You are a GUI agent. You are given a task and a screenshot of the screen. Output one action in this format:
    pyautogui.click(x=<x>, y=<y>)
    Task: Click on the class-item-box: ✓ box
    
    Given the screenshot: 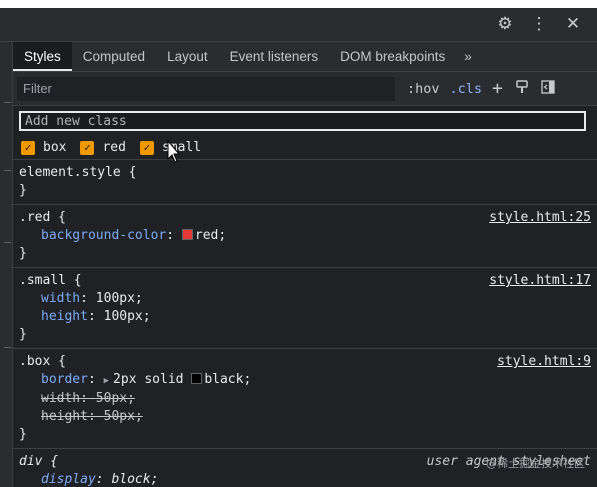 What is the action you would take?
    pyautogui.click(x=43, y=147)
    